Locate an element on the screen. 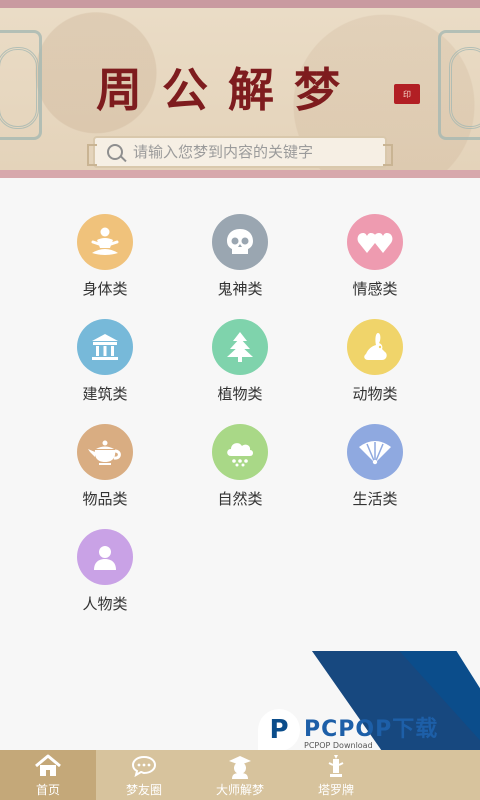 The image size is (480, 800). category-label: 植物类 is located at coordinates (240, 394).